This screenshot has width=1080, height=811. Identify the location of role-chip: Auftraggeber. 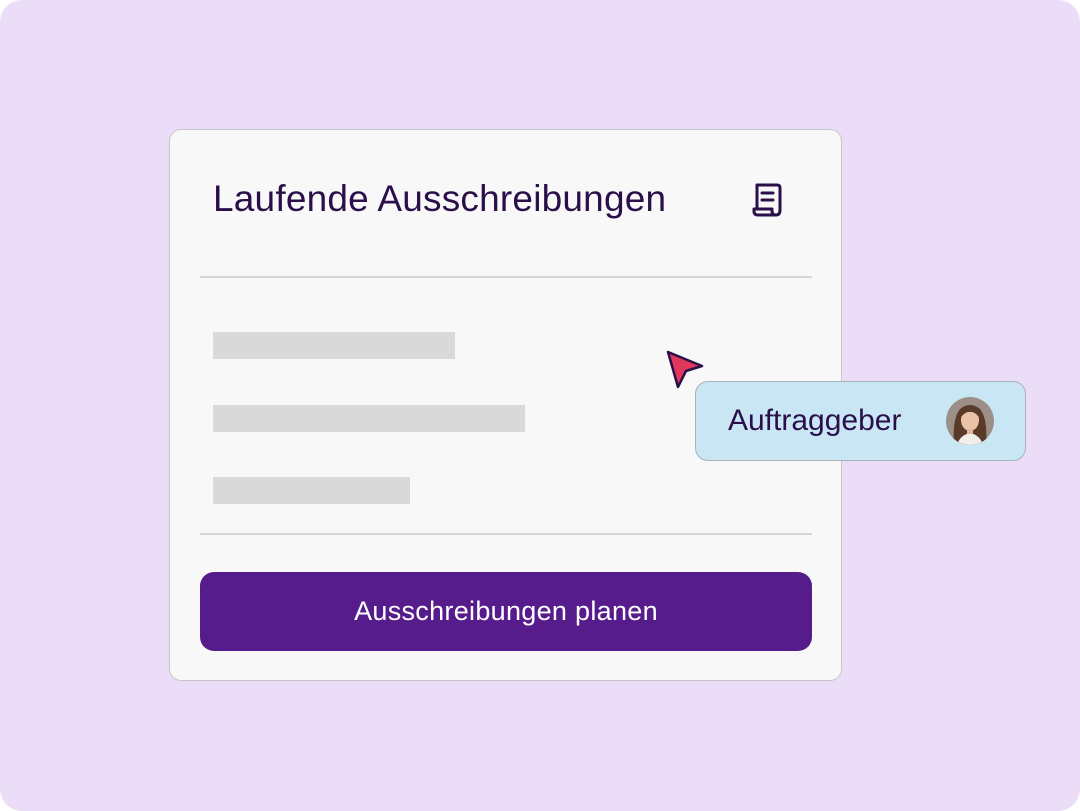
(860, 421).